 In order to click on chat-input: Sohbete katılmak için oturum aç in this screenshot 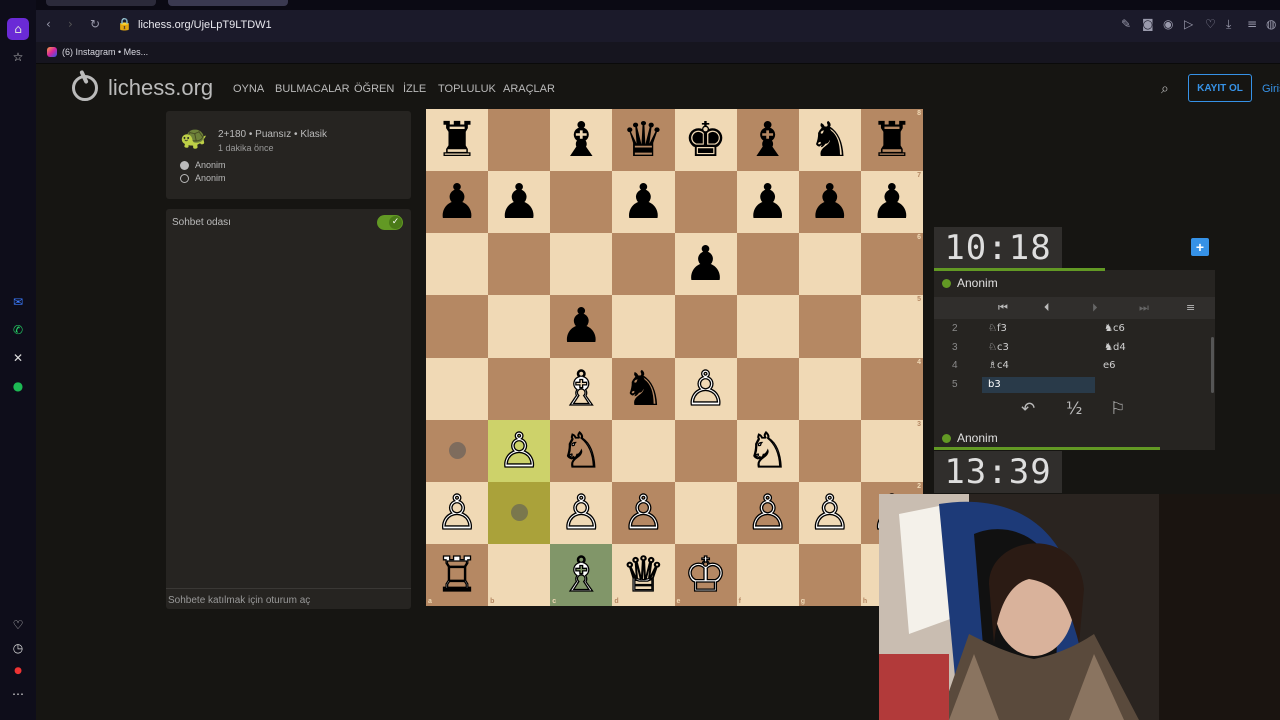, I will do `click(239, 600)`.